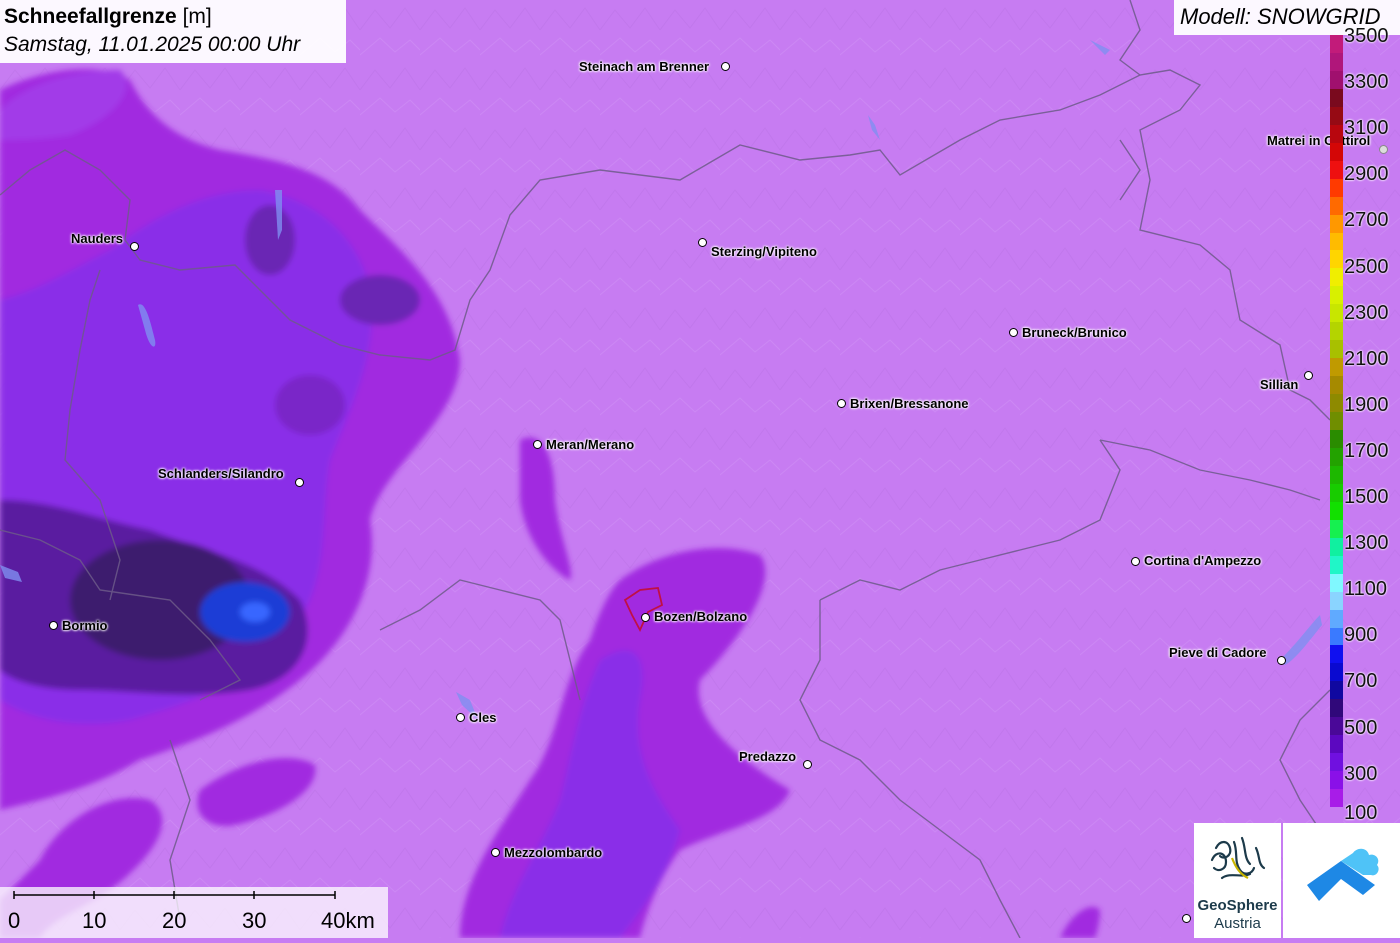 Image resolution: width=1400 pixels, height=943 pixels. What do you see at coordinates (1237, 905) in the screenshot?
I see `geosphere-logo-line1: GeoSphere` at bounding box center [1237, 905].